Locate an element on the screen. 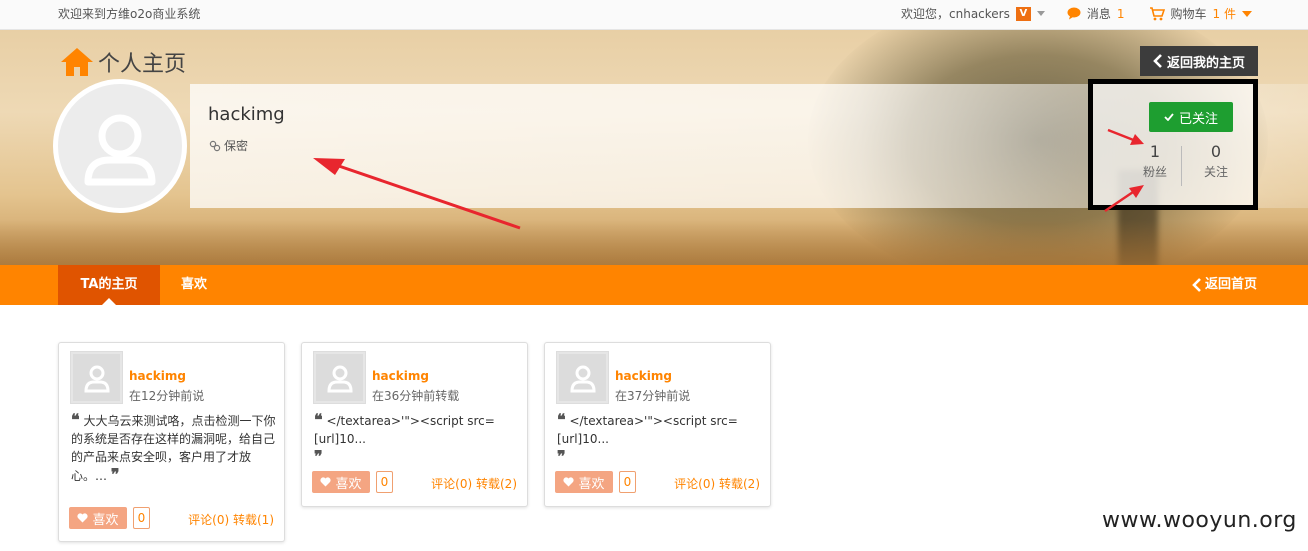 This screenshot has width=1308, height=551. followed-button: 已关注 is located at coordinates (1191, 117).